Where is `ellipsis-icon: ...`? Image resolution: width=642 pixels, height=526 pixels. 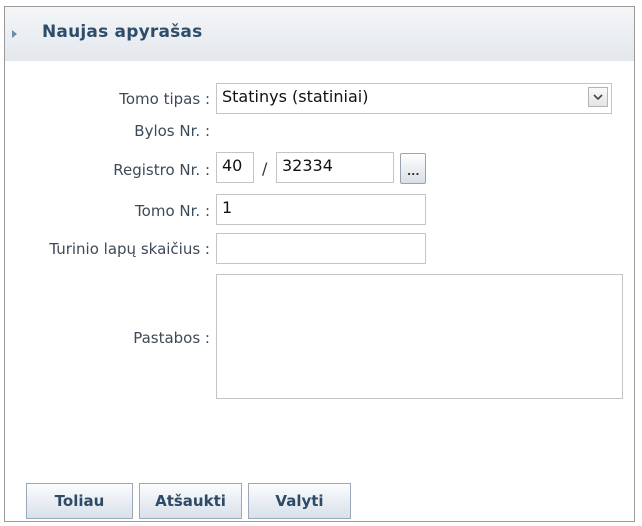
ellipsis-icon: ... is located at coordinates (413, 171).